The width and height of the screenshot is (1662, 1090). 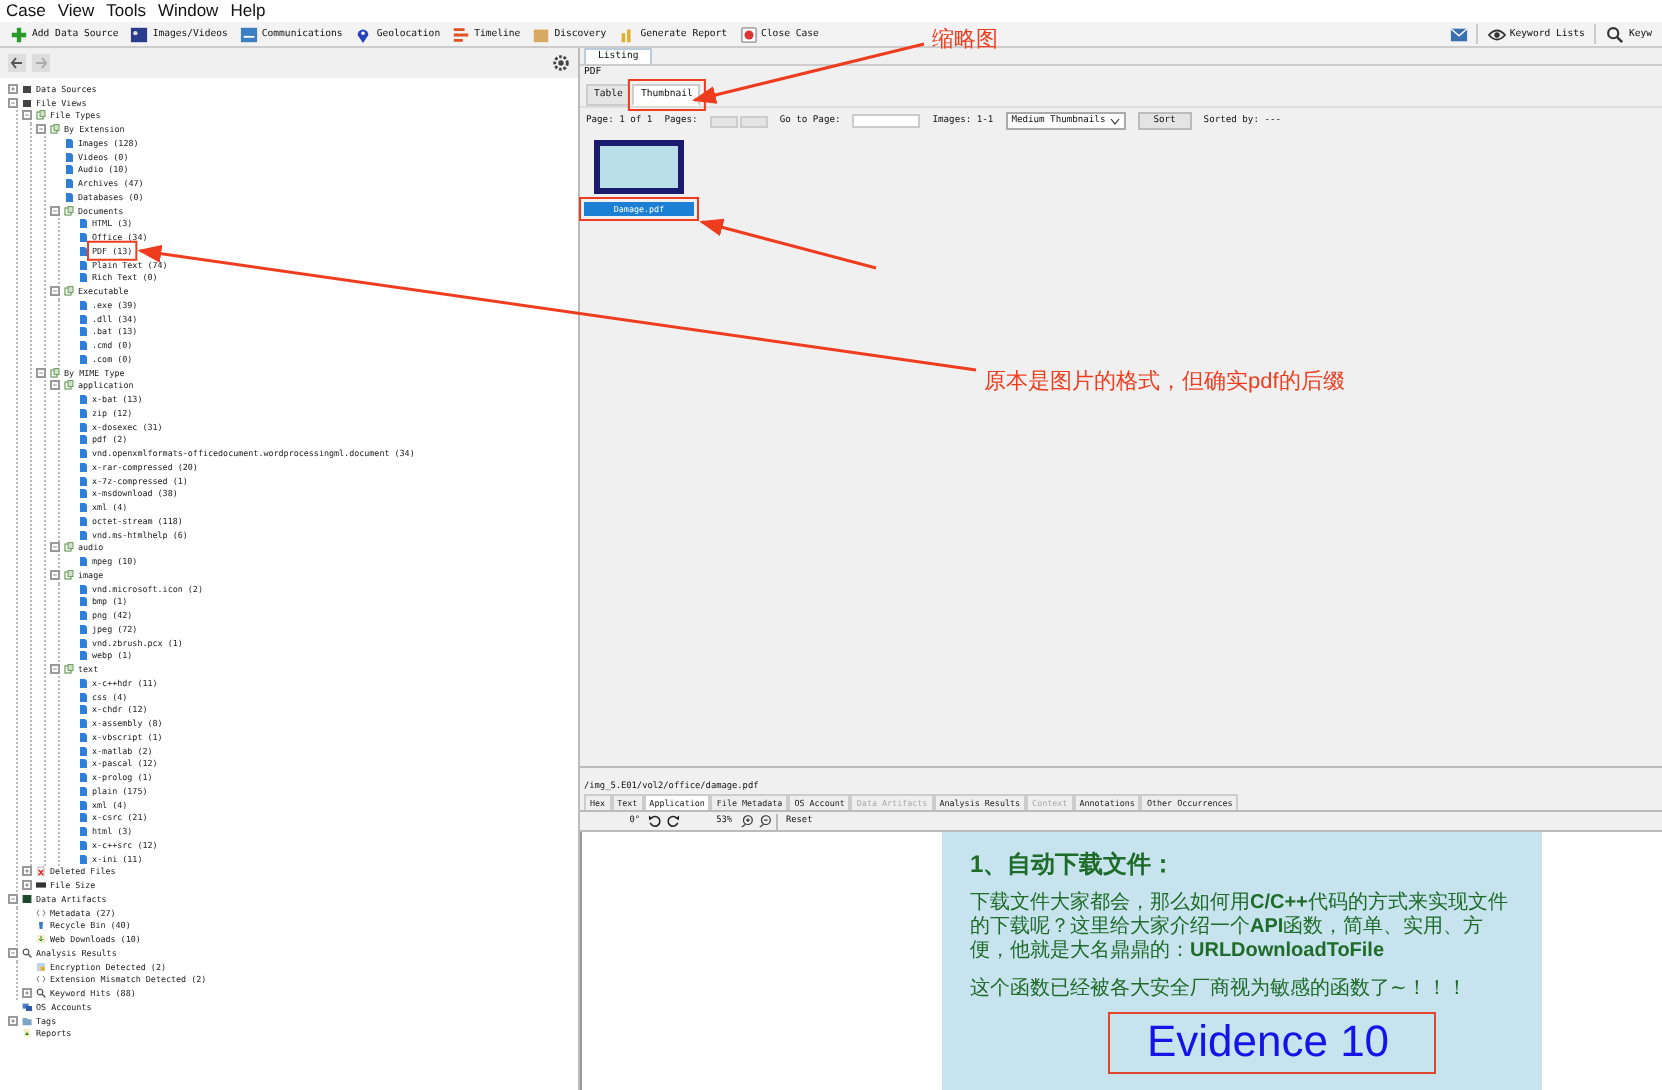 I want to click on menu-item: Tools, so click(x=126, y=11).